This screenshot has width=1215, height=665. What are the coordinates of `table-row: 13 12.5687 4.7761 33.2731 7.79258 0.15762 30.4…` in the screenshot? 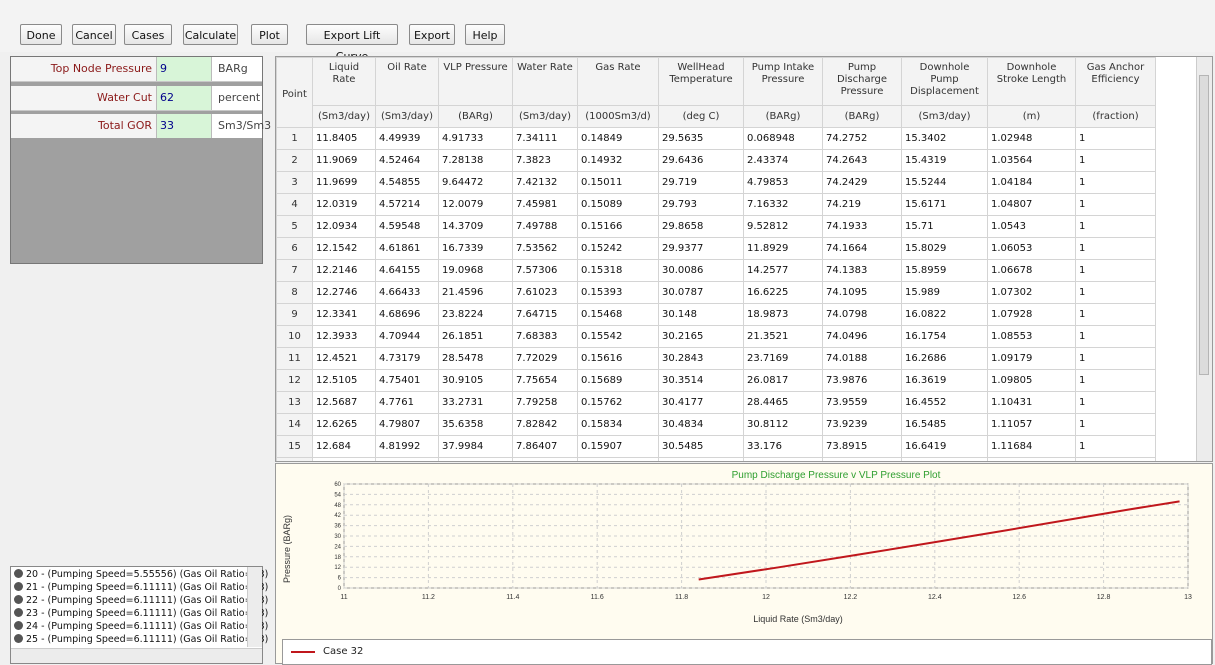 It's located at (716, 402).